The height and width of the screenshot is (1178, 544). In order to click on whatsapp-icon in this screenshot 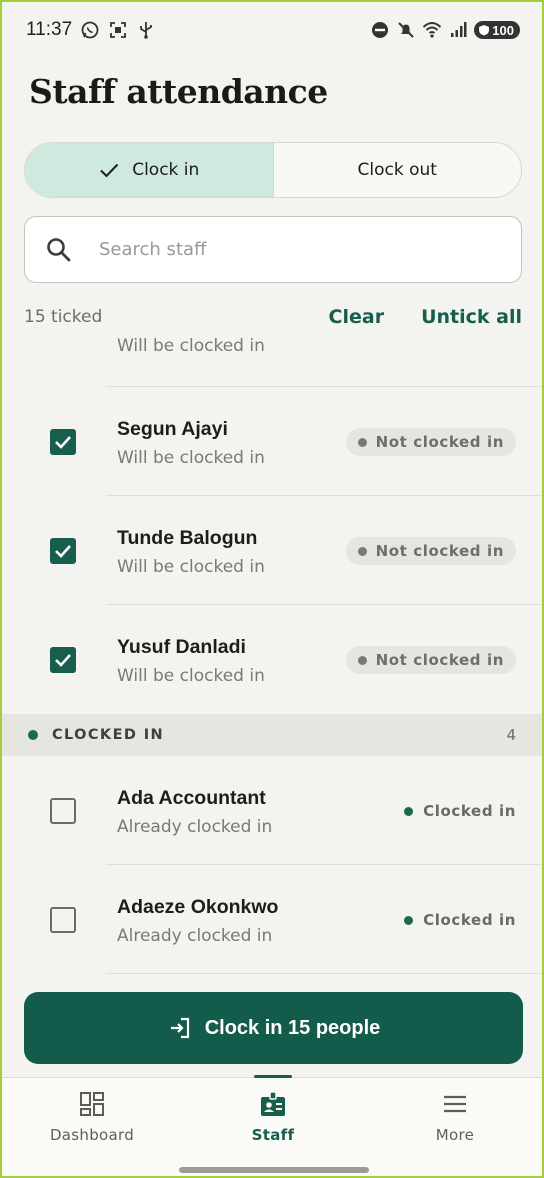, I will do `click(90, 30)`.